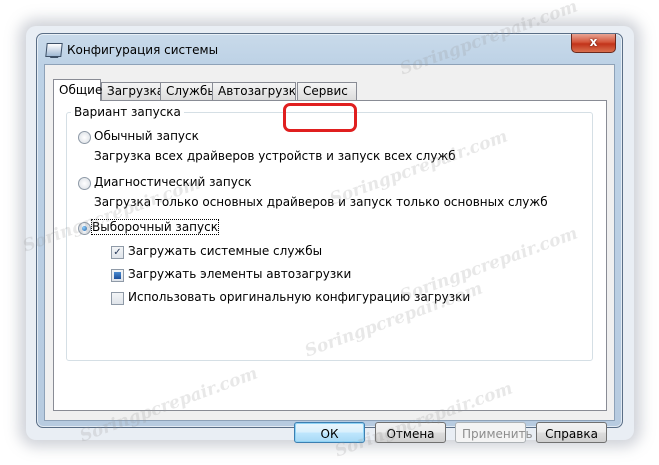  Describe the element at coordinates (117, 298) in the screenshot. I see `use-original-boot-config-checkbox` at that location.